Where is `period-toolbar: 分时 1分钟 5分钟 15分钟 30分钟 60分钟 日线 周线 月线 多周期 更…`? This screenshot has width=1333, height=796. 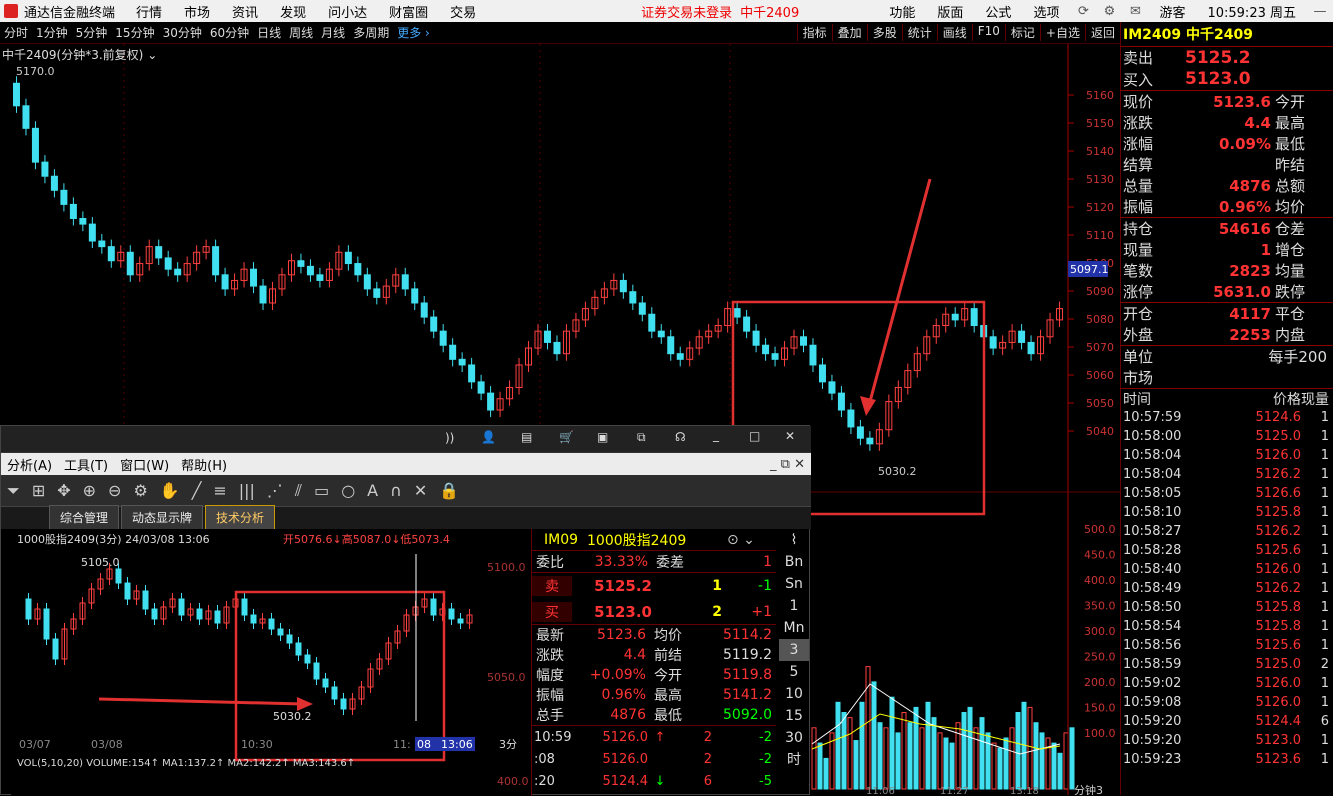 period-toolbar: 分时 1分钟 5分钟 15分钟 30分钟 60分钟 日线 周线 月线 多周期 更… is located at coordinates (560, 33).